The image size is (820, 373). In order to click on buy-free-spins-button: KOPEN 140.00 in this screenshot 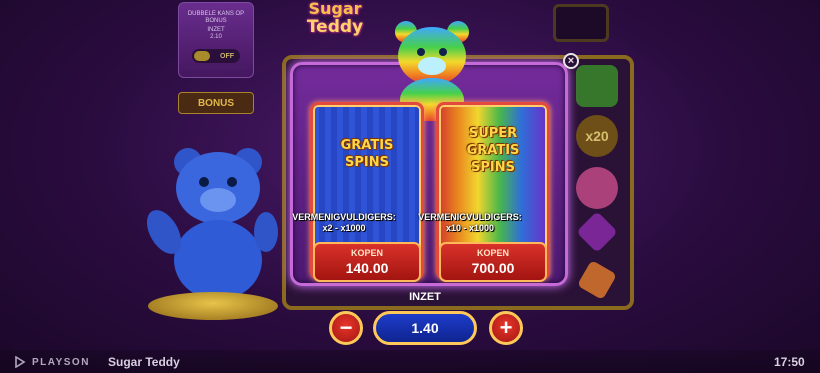, I will do `click(367, 262)`.